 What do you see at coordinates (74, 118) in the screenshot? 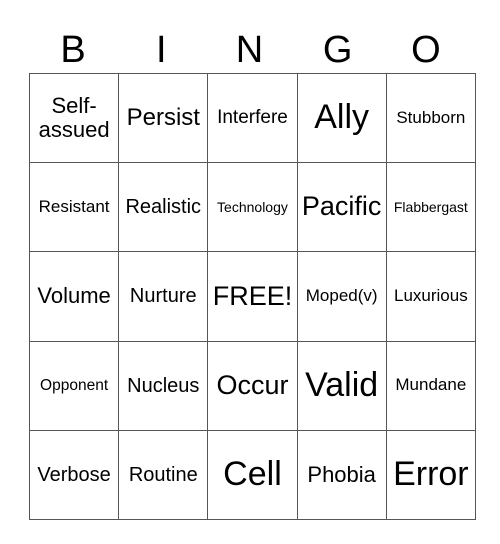
I see `bingo-cell: Self-assued` at bounding box center [74, 118].